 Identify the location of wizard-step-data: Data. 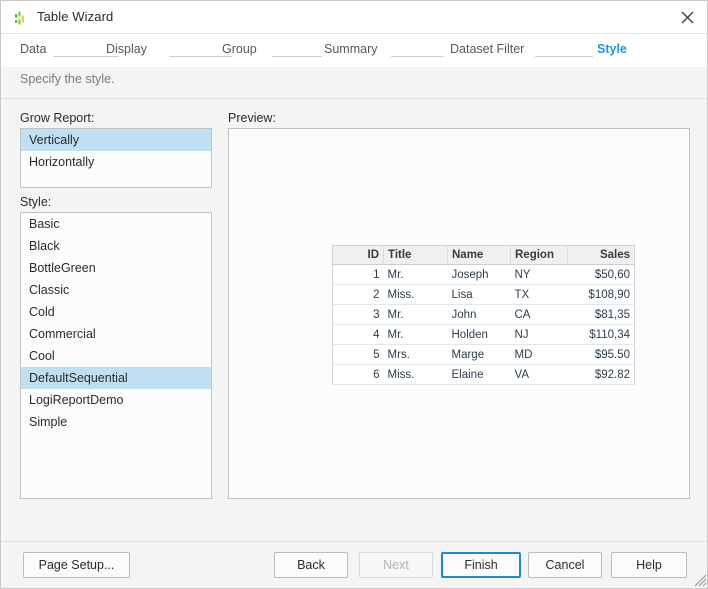
(33, 49).